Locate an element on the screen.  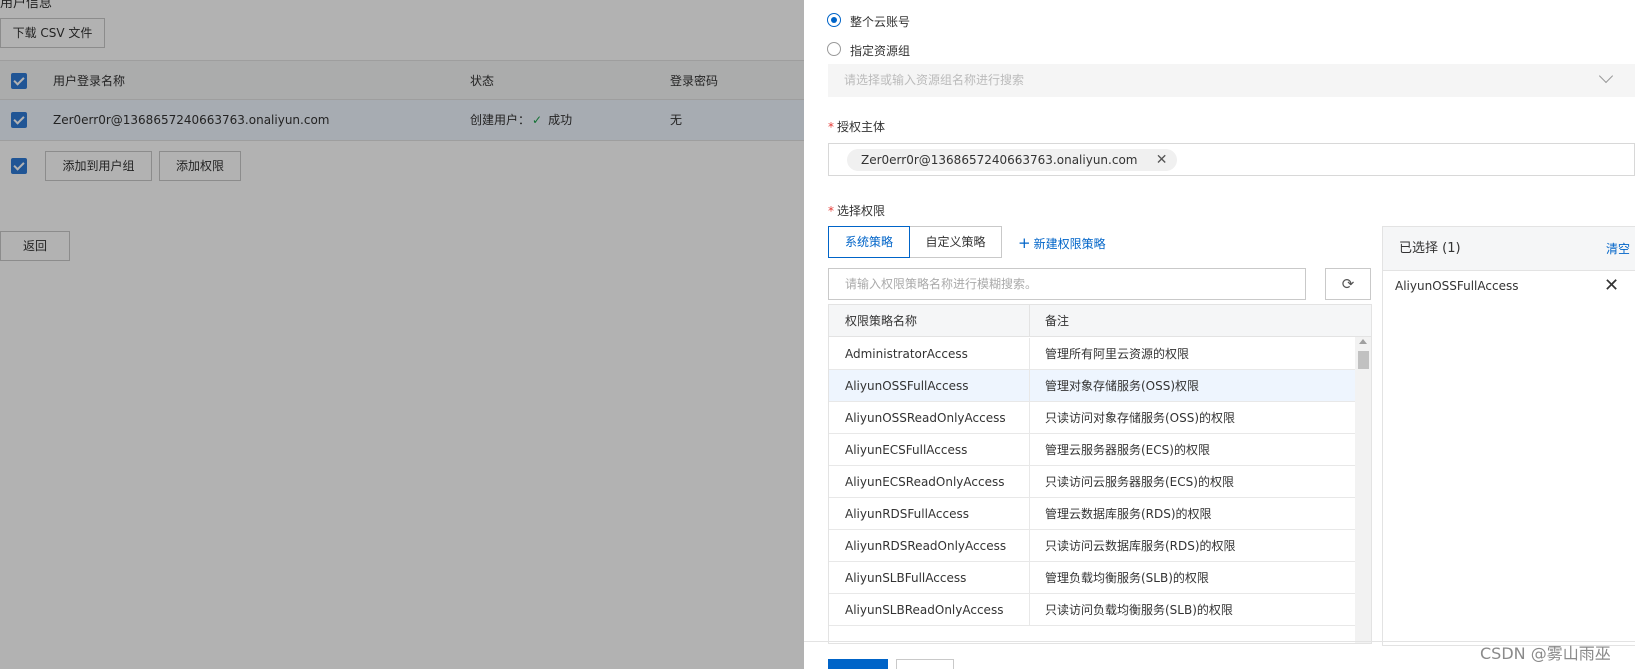
policy-note-cell: 管理云服务器服务(ECS)的权限 is located at coordinates (1127, 450).